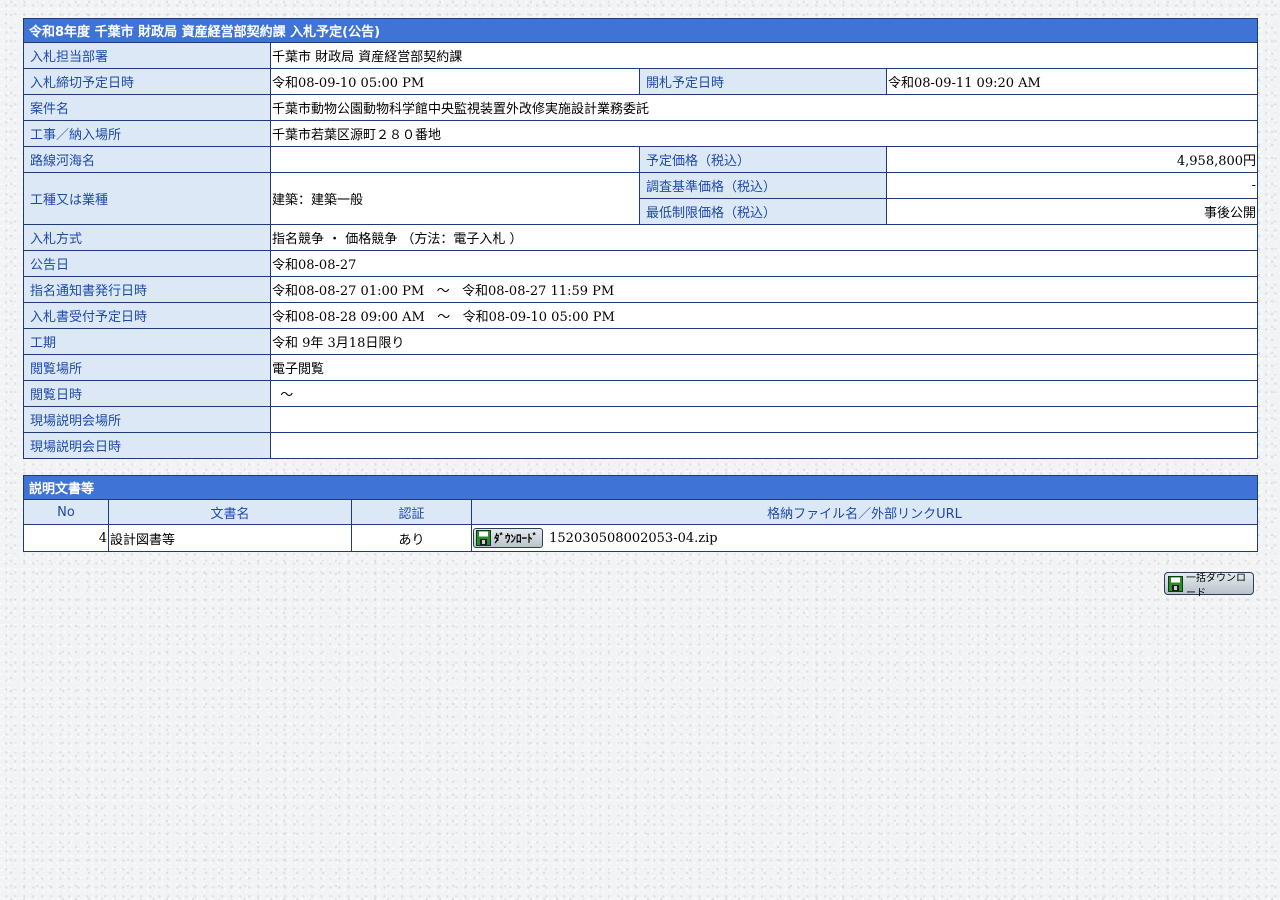 This screenshot has height=900, width=1280. Describe the element at coordinates (764, 341) in the screenshot. I see `period-value: 令和 9年 3月18日限り` at that location.